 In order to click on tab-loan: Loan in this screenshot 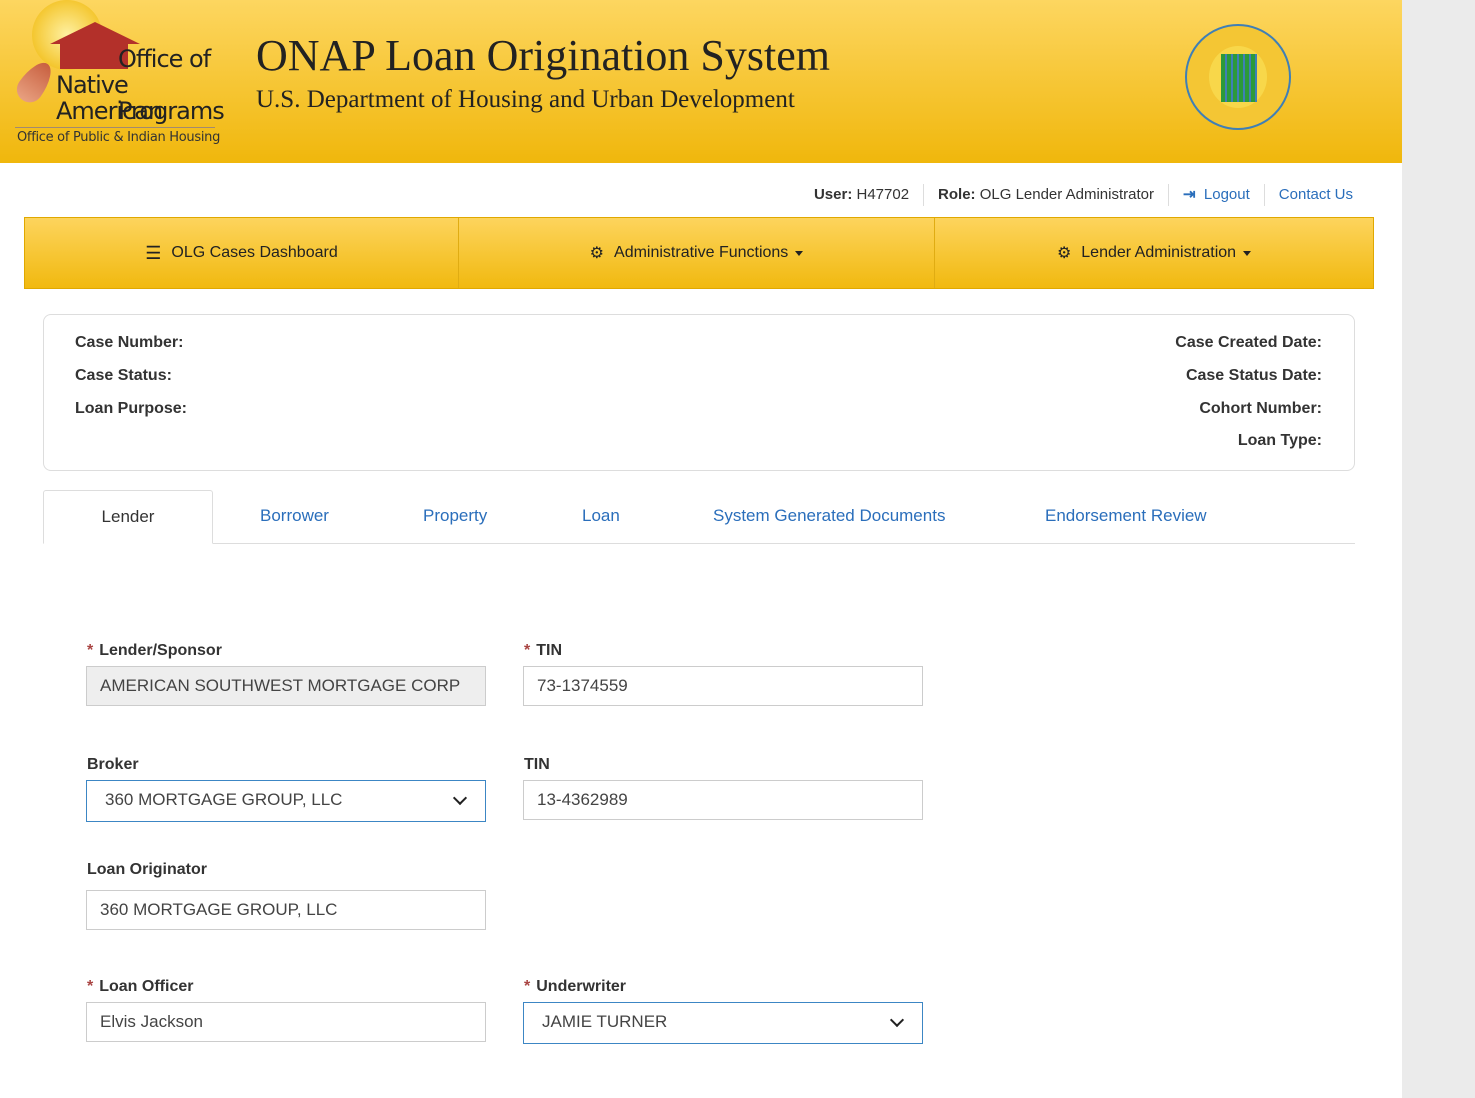, I will do `click(601, 517)`.